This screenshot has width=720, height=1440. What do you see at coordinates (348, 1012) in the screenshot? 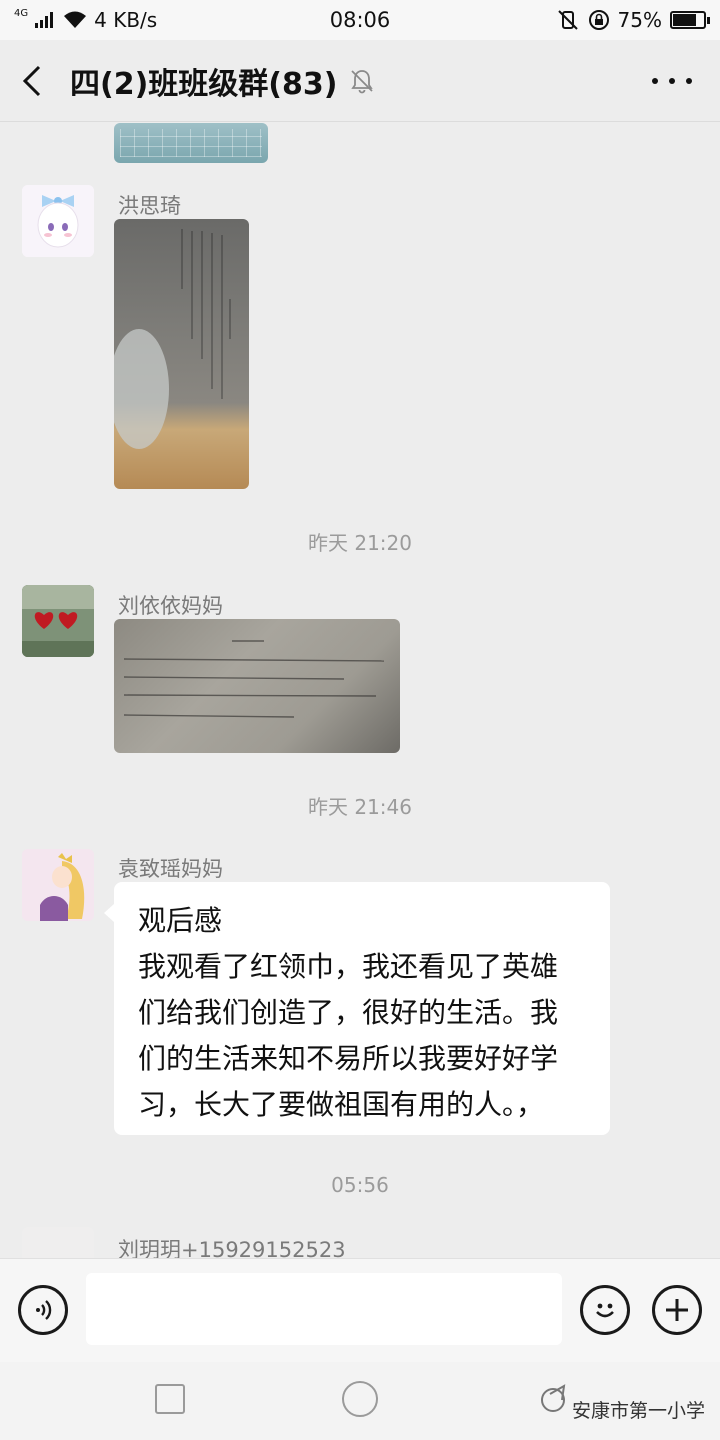
I see `message-line: 们给我们创造了，很好的生活。我` at bounding box center [348, 1012].